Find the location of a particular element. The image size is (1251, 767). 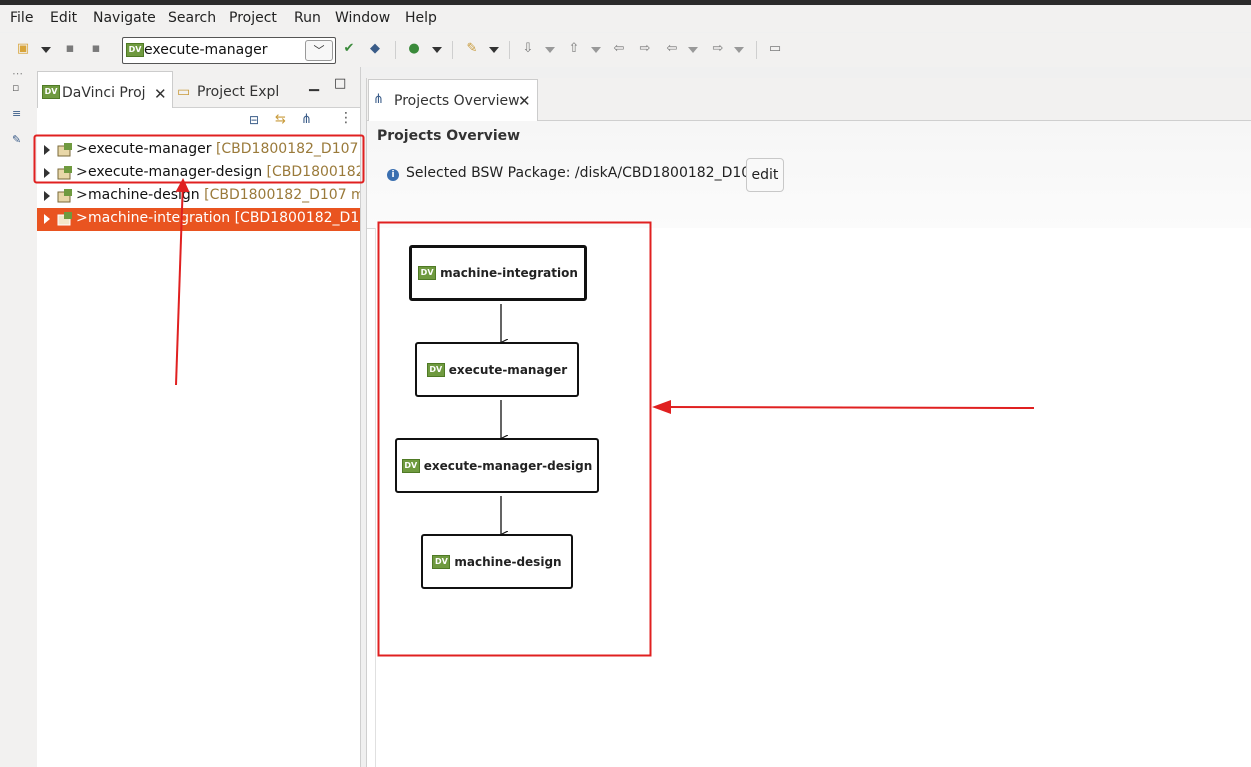

new-dropdown-icon is located at coordinates (46, 50).